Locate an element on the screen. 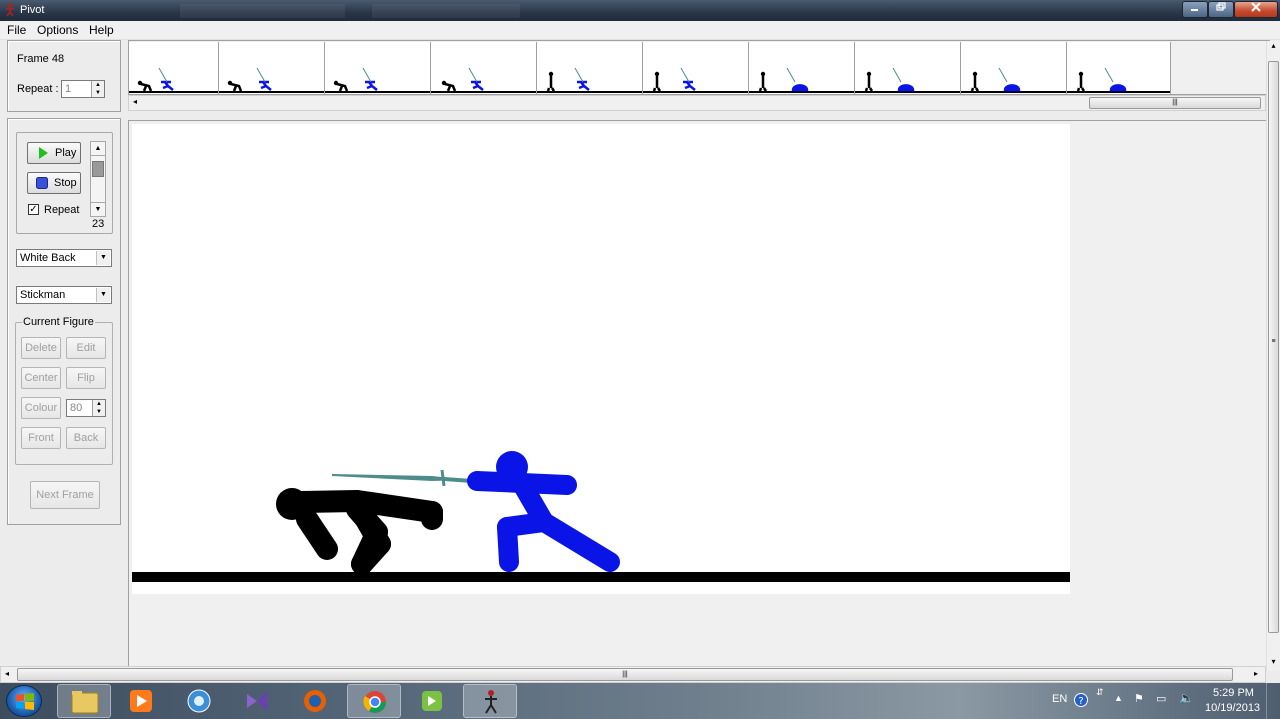 This screenshot has width=1280, height=719. timeline-scrollbar: ◂ ||| is located at coordinates (697, 103).